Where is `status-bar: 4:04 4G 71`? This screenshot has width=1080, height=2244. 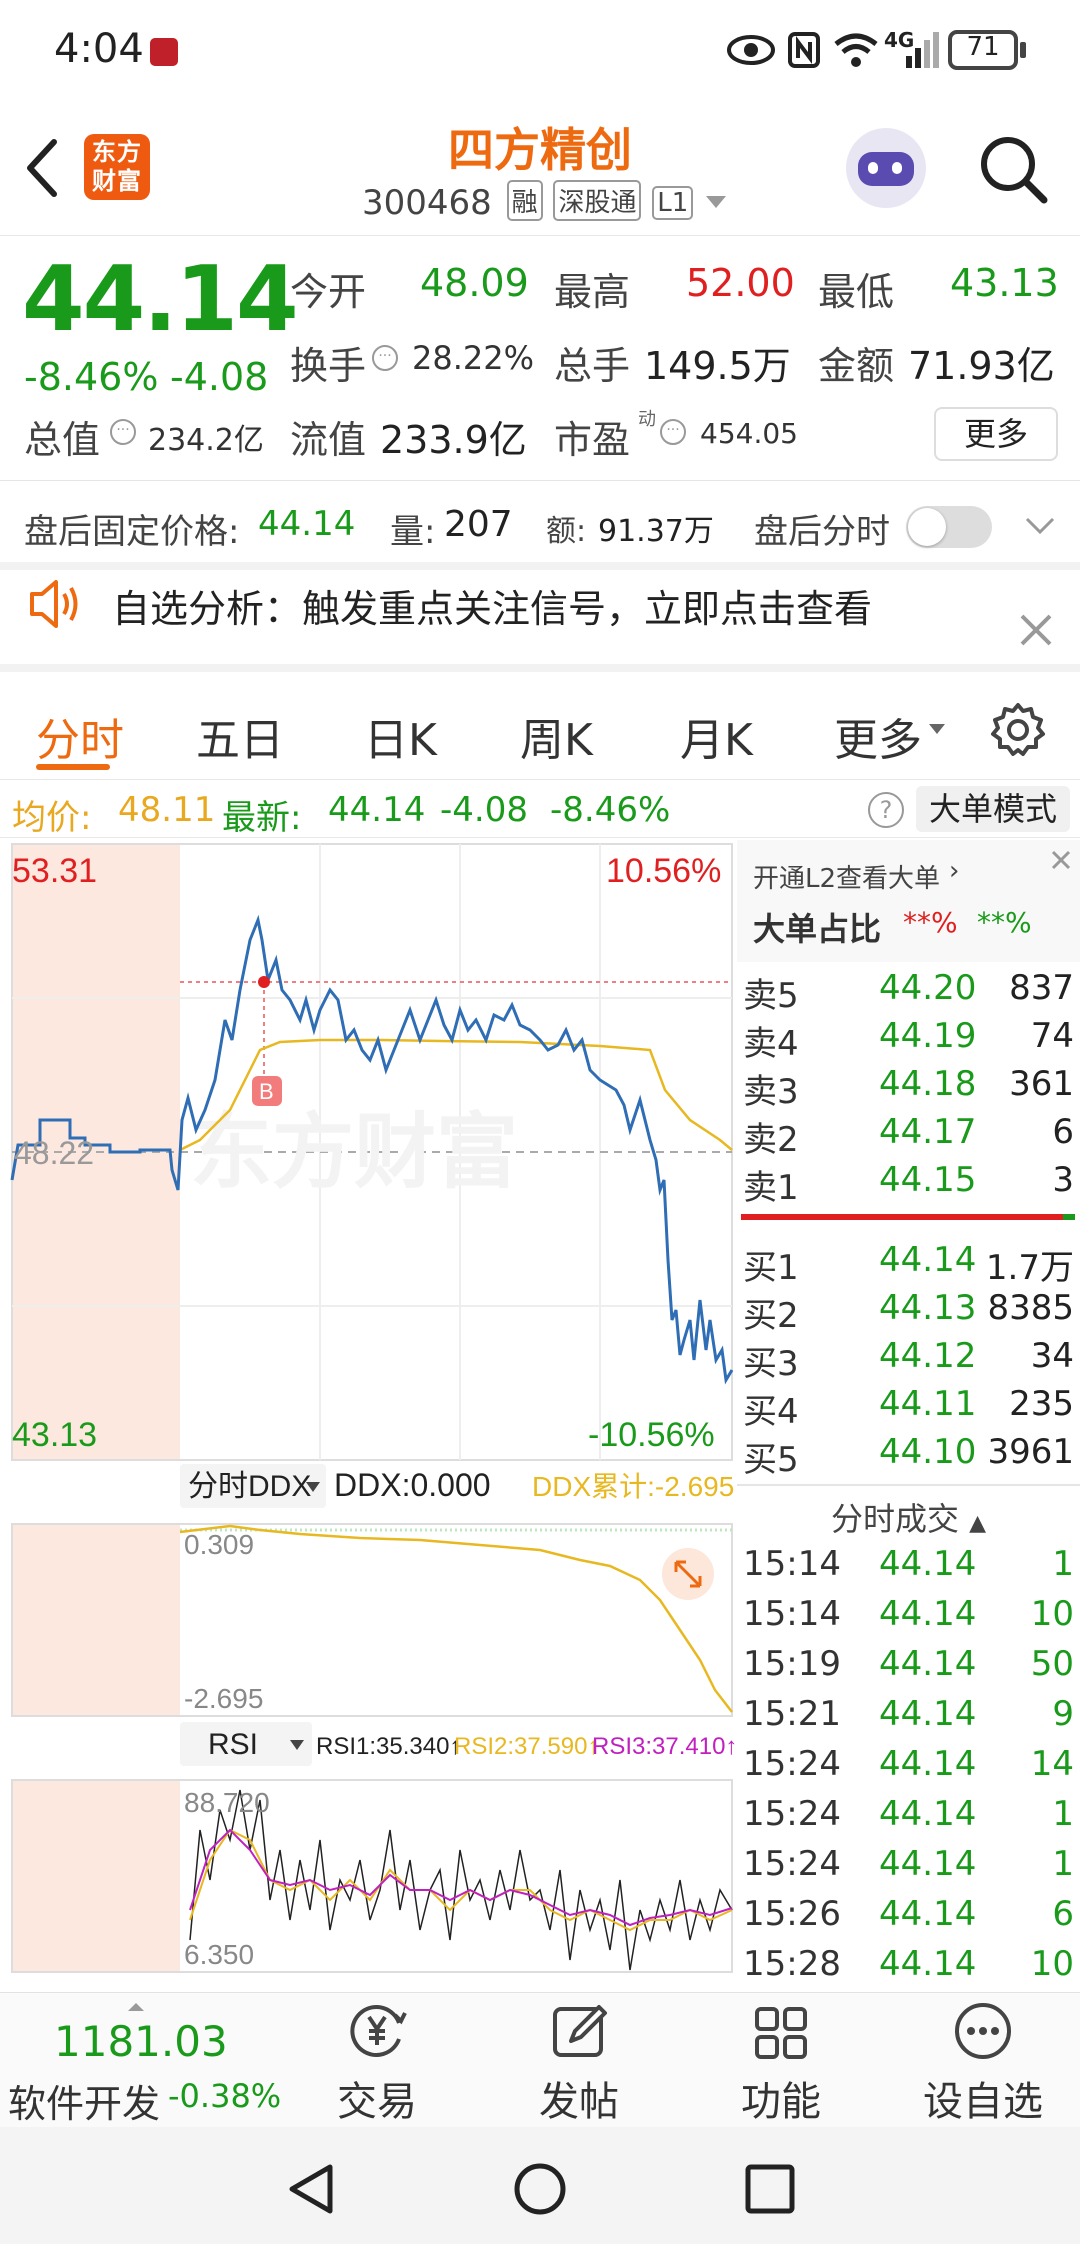
status-bar: 4:04 4G 71 is located at coordinates (540, 50).